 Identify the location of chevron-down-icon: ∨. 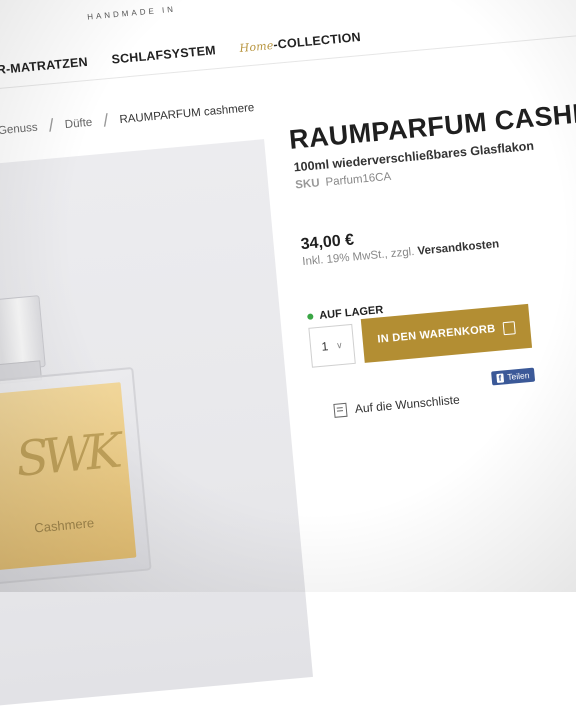
(339, 344).